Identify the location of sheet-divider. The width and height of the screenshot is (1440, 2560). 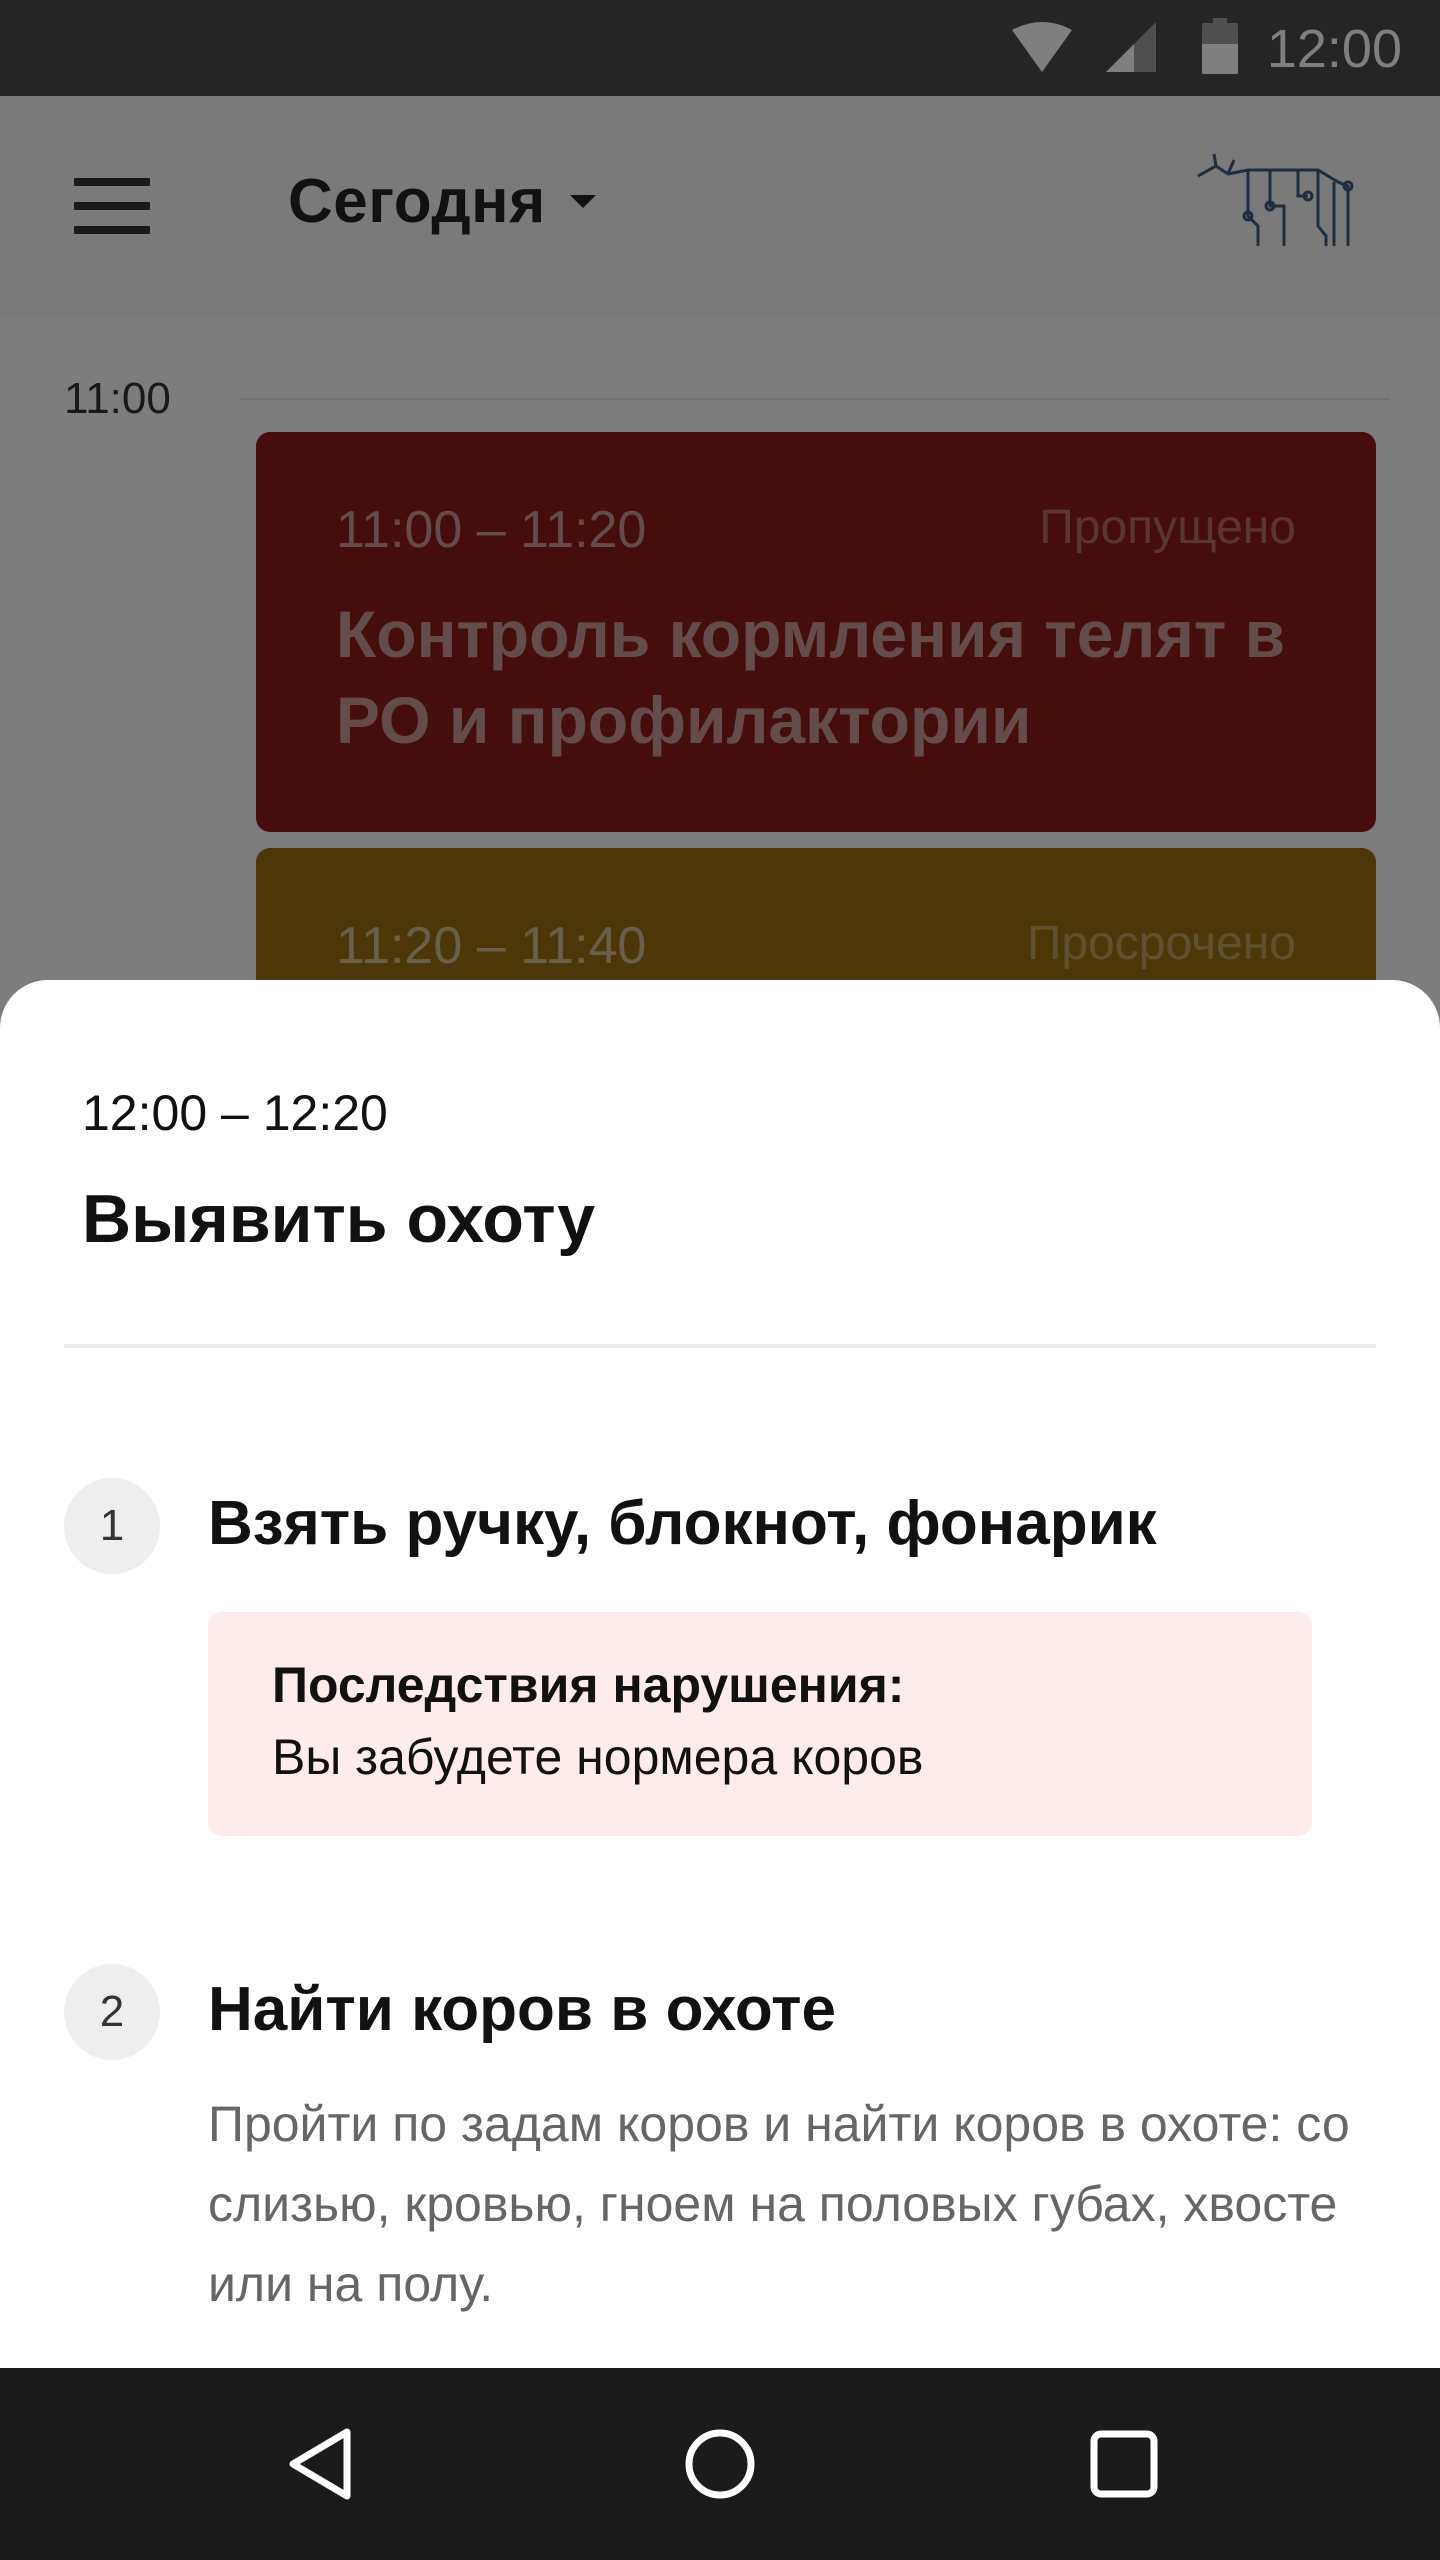
(720, 1346).